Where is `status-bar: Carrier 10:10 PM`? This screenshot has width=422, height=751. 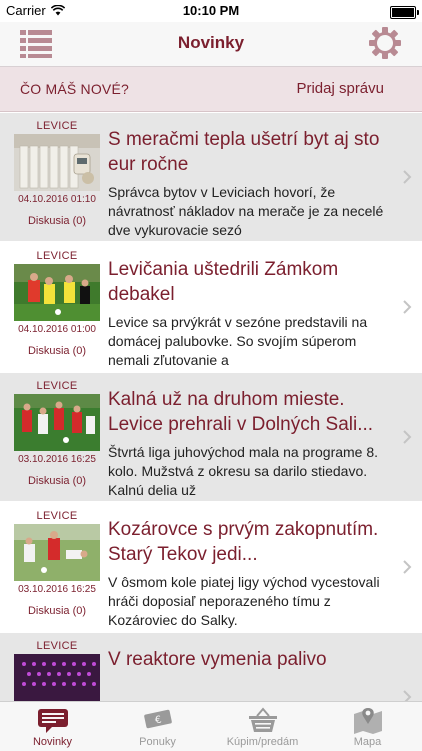
status-bar: Carrier 10:10 PM is located at coordinates (211, 11).